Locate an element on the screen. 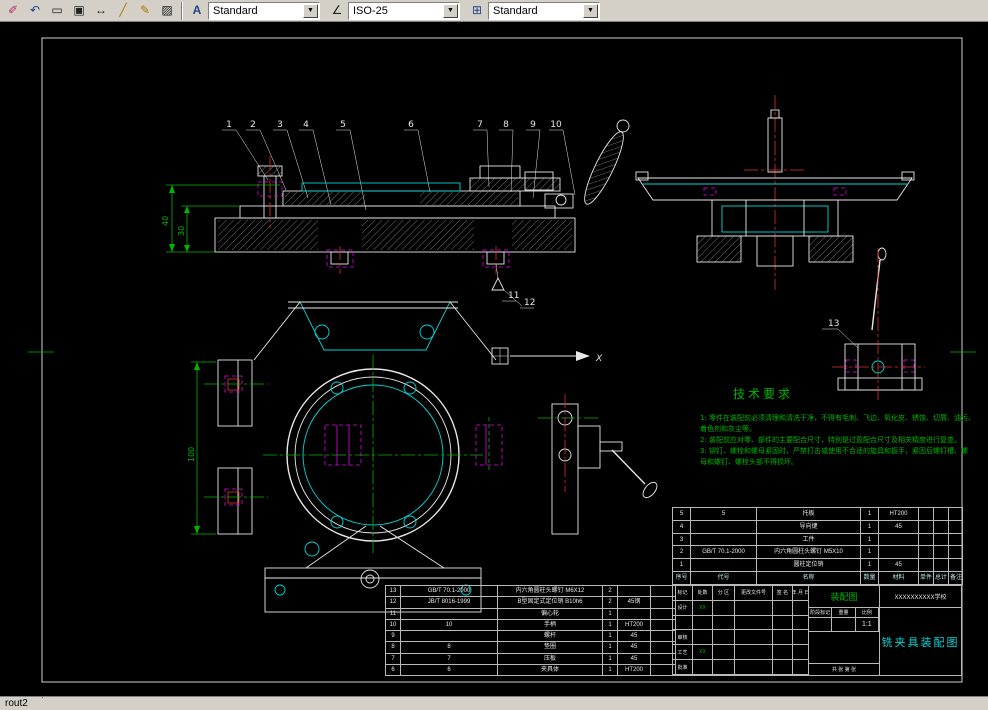 The height and width of the screenshot is (710, 988). titleblock-spacer is located at coordinates (844, 648).